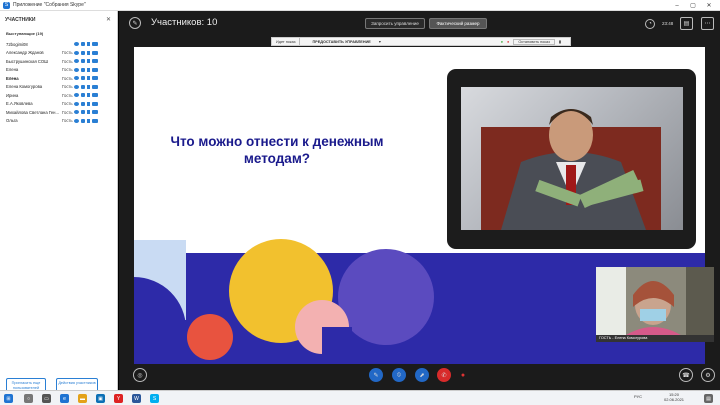 This screenshot has height=405, width=720. What do you see at coordinates (82, 398) in the screenshot?
I see `explorer-icon: ▬` at bounding box center [82, 398].